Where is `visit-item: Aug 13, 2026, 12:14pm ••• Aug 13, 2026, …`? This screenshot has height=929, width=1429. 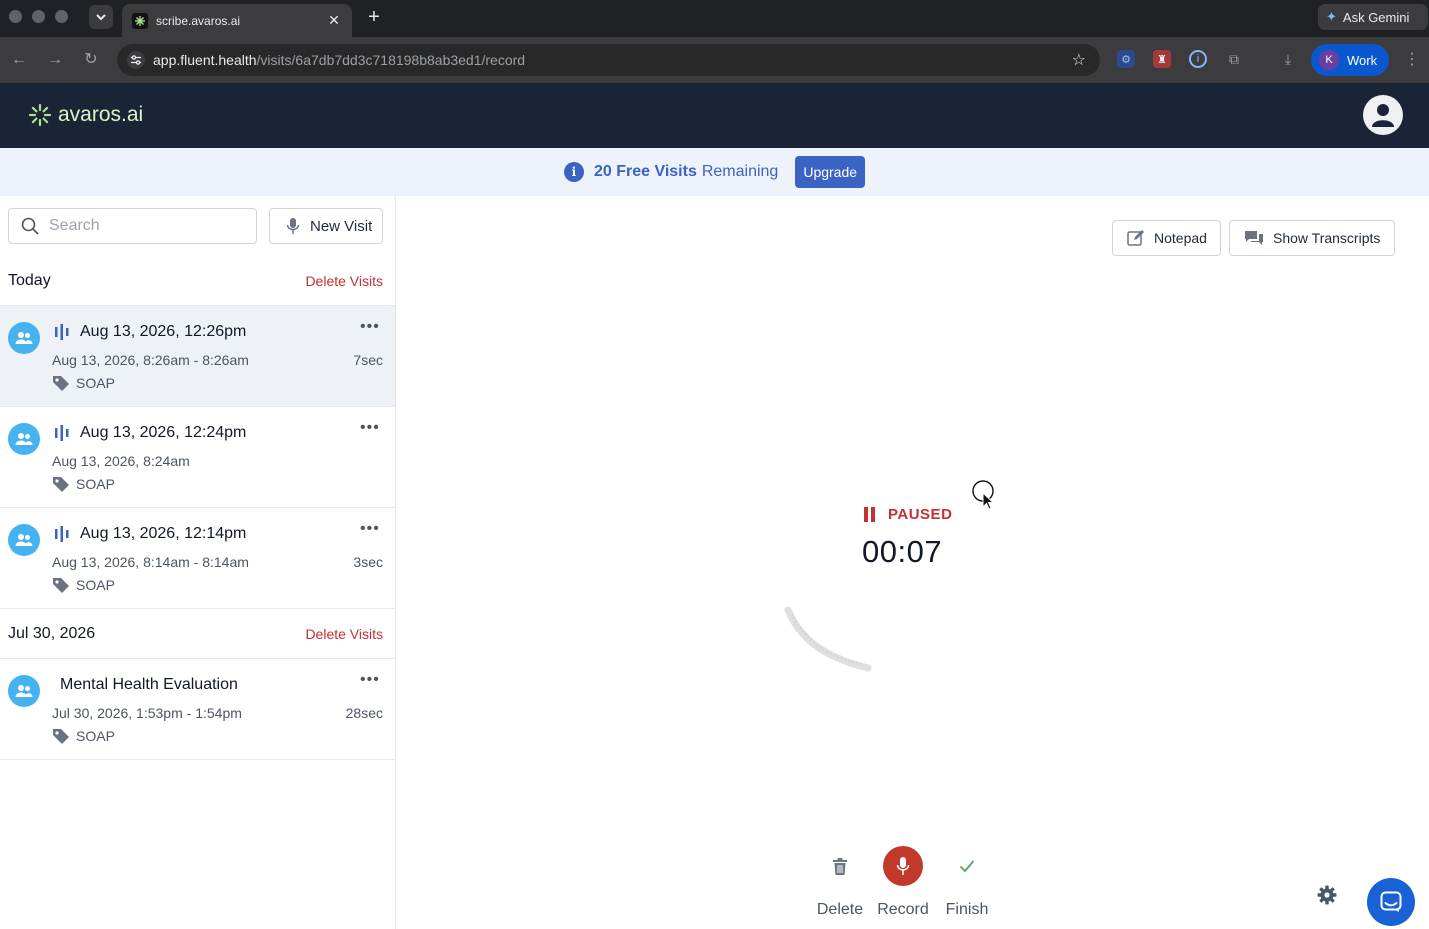
visit-item: Aug 13, 2026, 12:14pm ••• Aug 13, 2026, … is located at coordinates (197, 558).